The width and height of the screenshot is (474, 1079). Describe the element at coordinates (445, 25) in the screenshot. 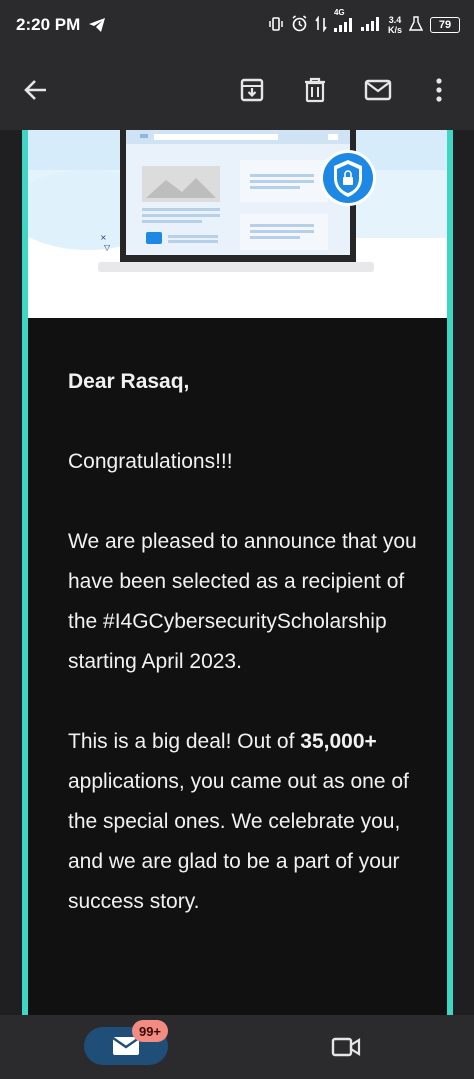

I see `battery-indicator: 79` at that location.